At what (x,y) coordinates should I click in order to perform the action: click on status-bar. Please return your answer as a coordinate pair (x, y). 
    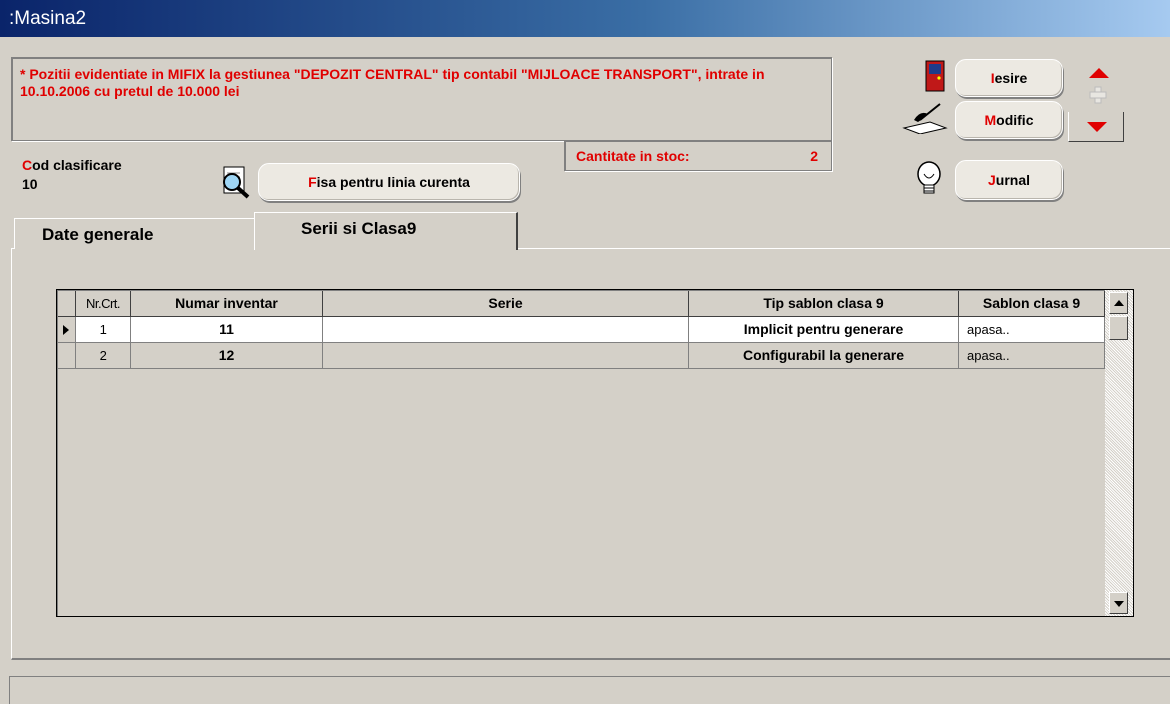
    Looking at the image, I should click on (589, 690).